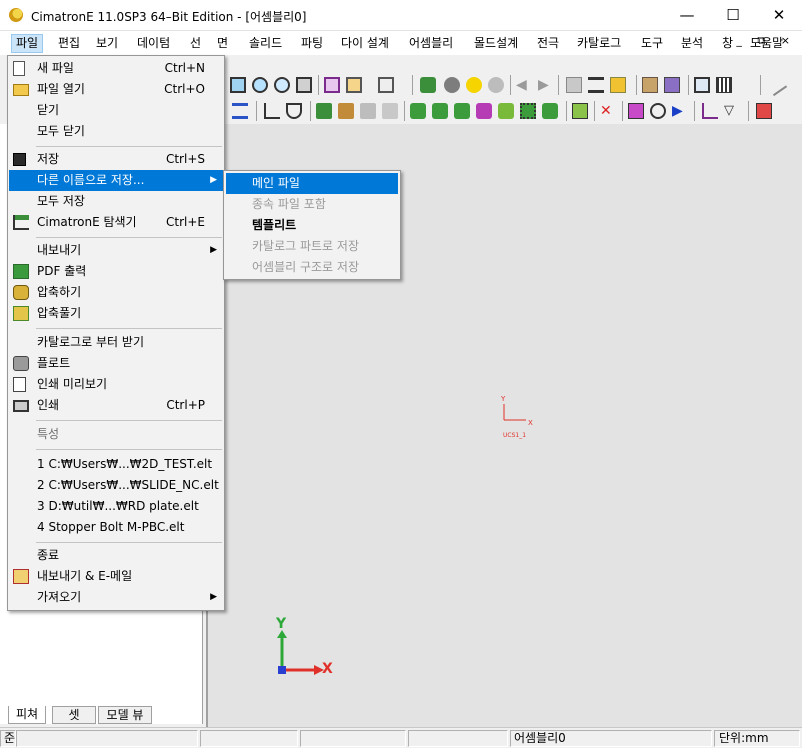  I want to click on status-cell, so click(107, 738).